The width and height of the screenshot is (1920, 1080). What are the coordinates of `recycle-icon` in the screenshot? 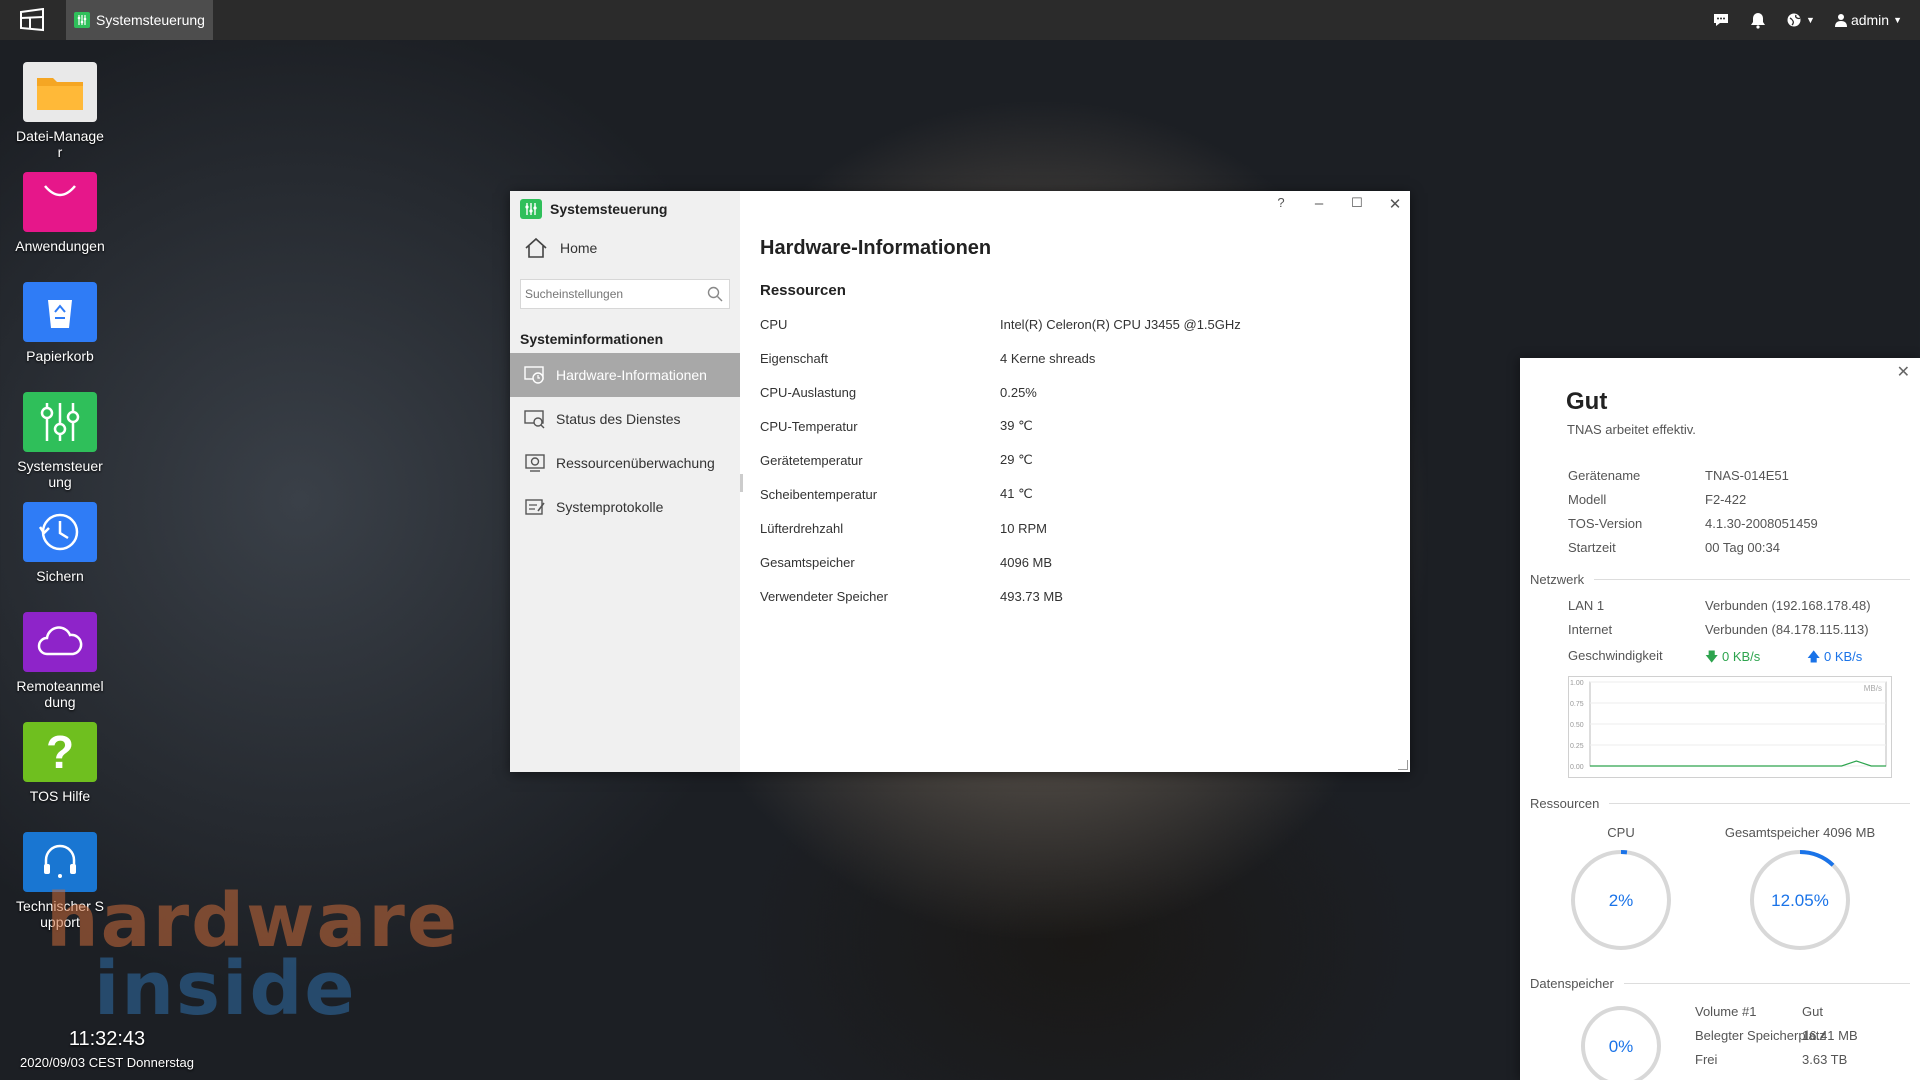 It's located at (60, 312).